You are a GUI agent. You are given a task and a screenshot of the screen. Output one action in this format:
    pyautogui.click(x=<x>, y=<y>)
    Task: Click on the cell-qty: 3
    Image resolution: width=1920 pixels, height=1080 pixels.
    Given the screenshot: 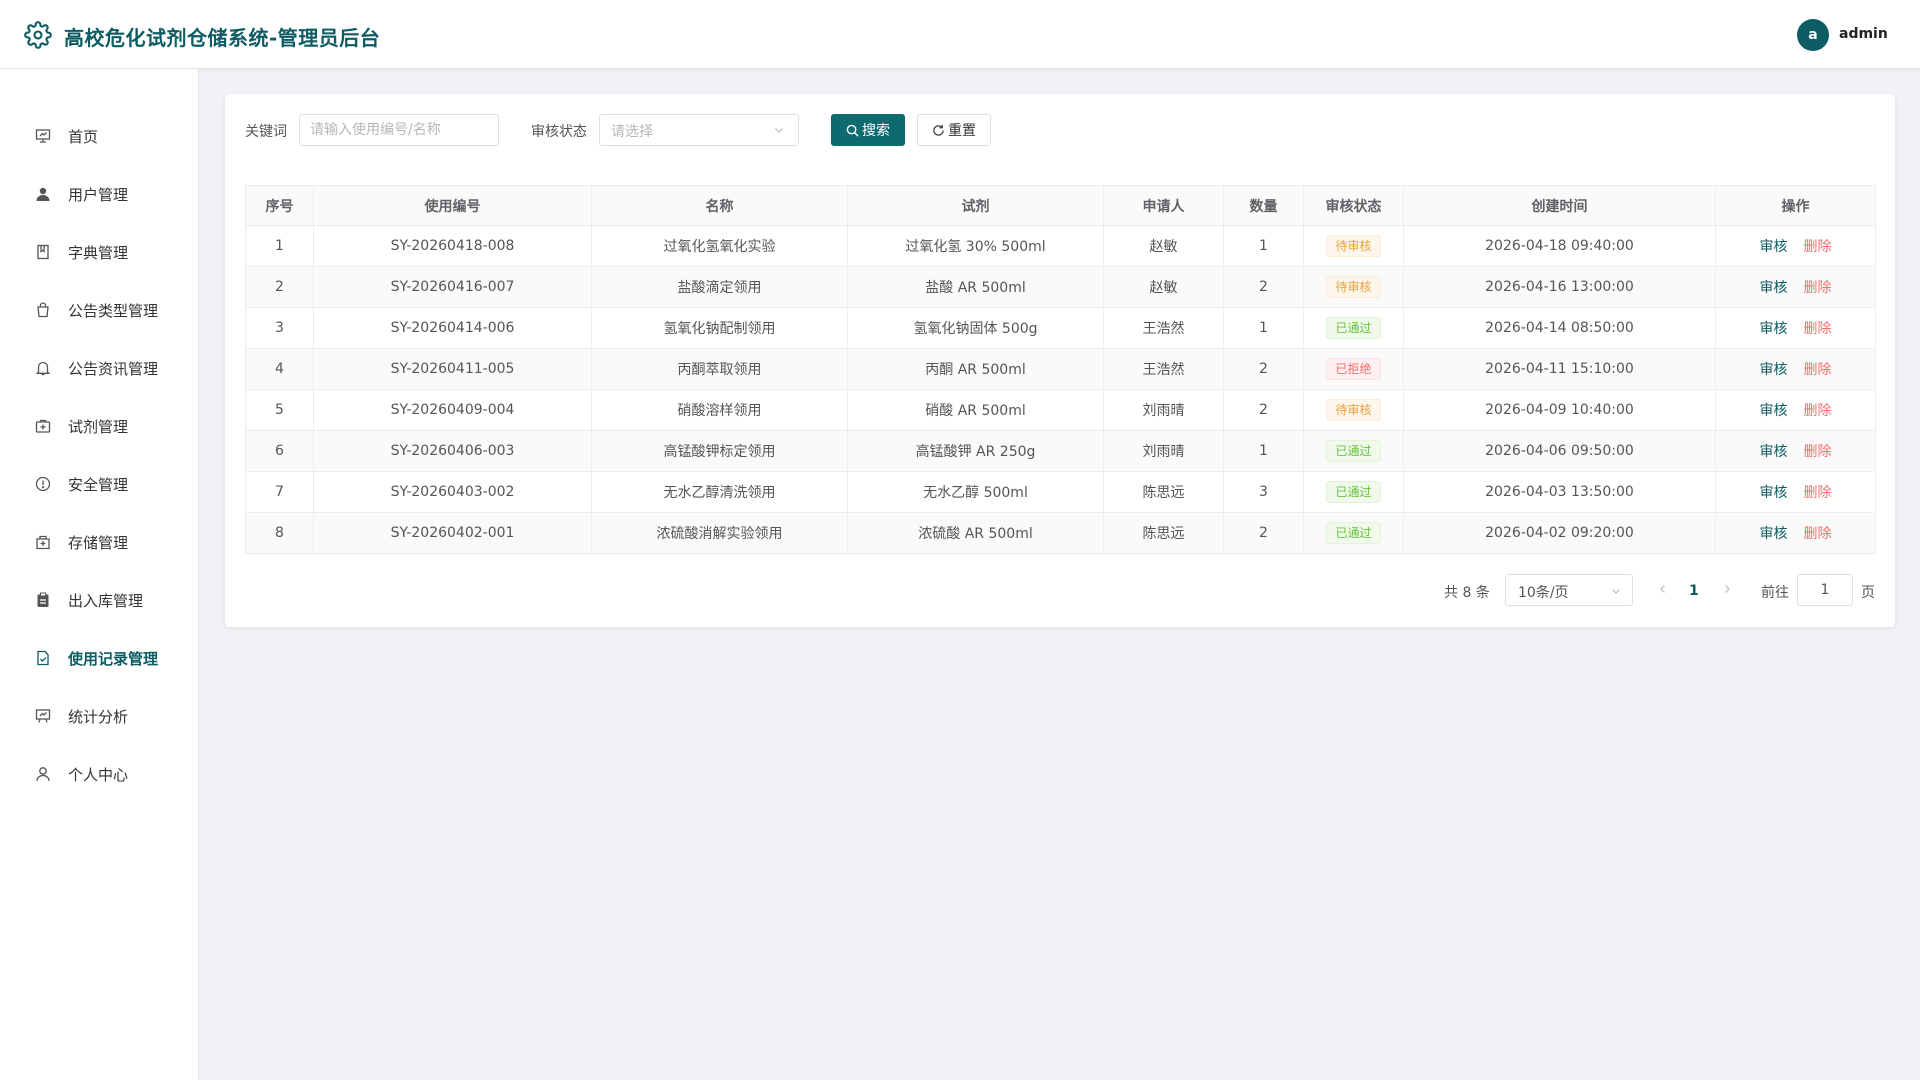 What is the action you would take?
    pyautogui.click(x=1263, y=492)
    